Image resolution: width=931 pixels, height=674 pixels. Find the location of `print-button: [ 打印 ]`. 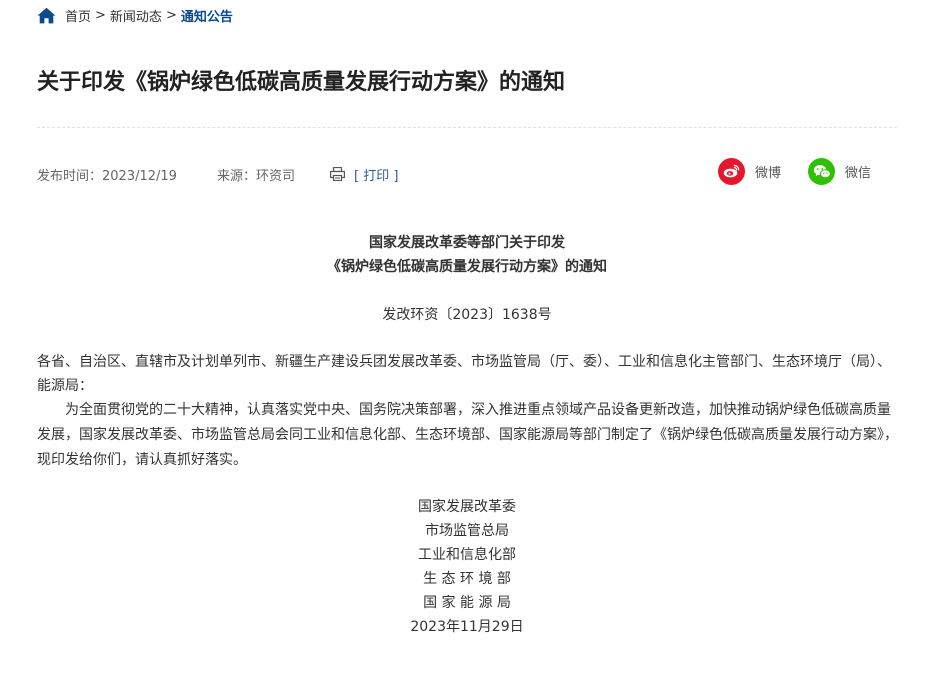

print-button: [ 打印 ] is located at coordinates (364, 174).